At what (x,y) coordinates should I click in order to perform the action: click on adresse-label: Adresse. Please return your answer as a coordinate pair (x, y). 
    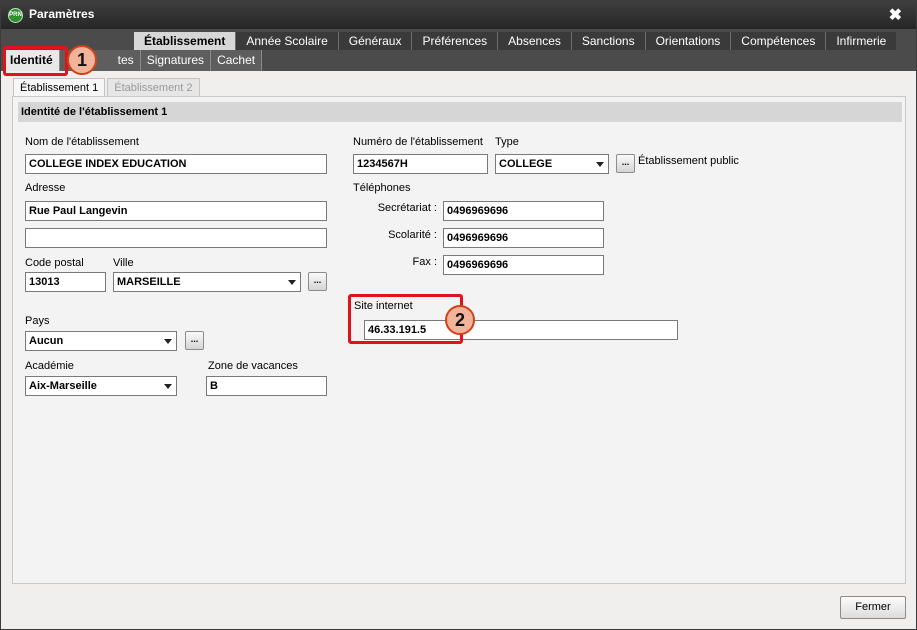
    Looking at the image, I should click on (45, 188).